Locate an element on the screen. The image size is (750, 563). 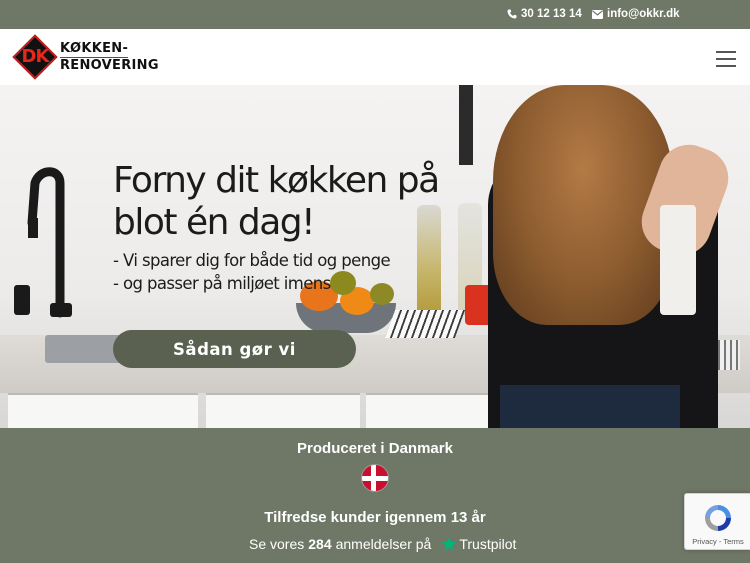
phone-link: 30 12 13 14 is located at coordinates (544, 14).